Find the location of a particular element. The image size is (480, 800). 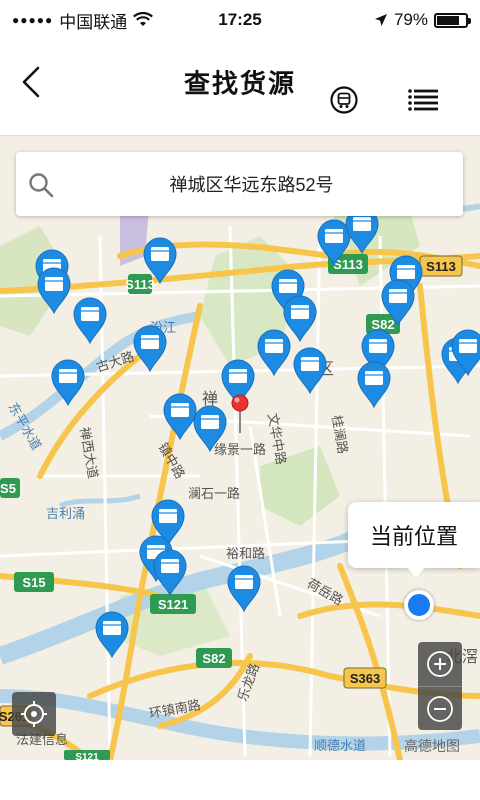

map-label: 吉利涌 is located at coordinates (65, 513).